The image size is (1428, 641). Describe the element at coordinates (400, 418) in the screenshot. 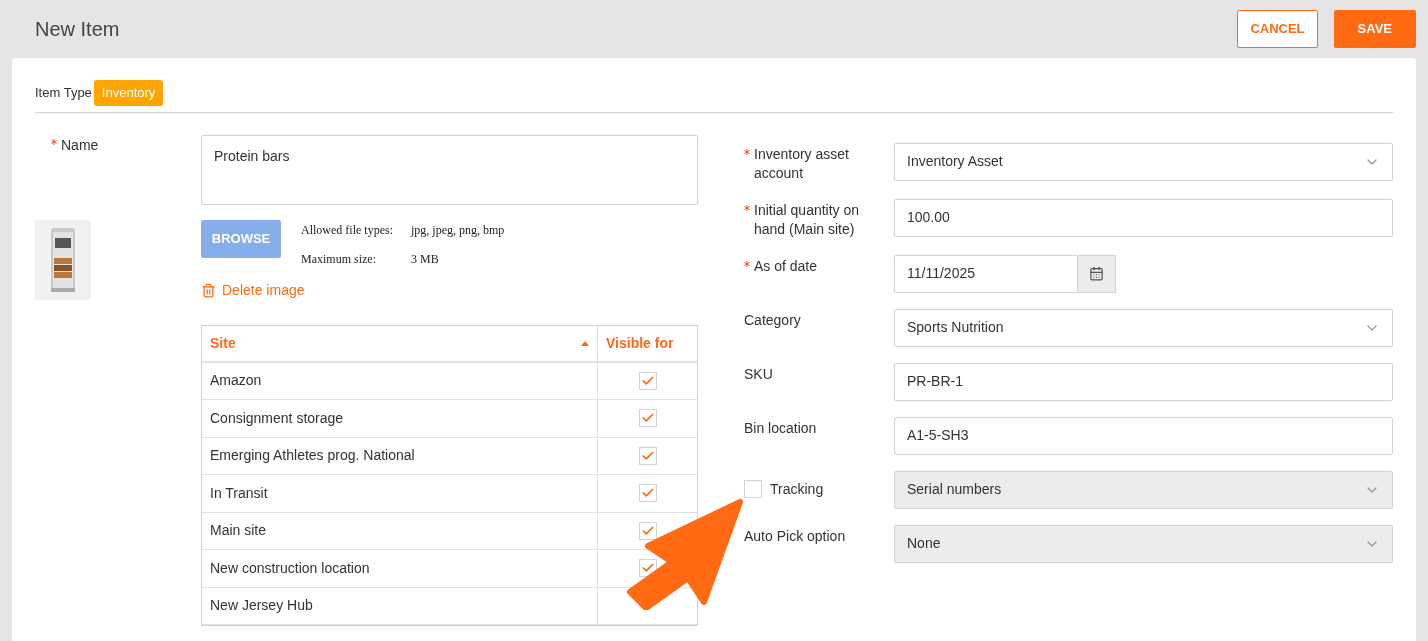

I see `table-cell: Consignment storage` at that location.